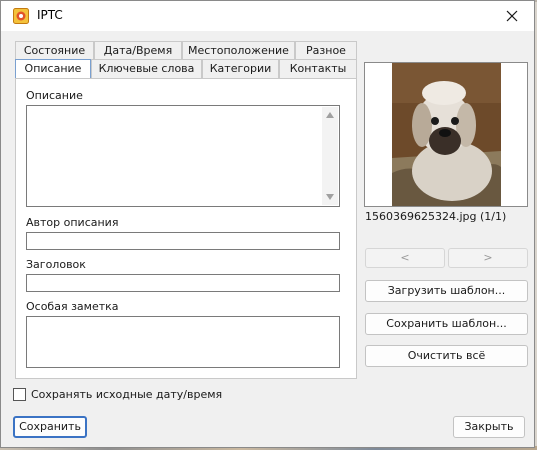  I want to click on save-button: Сохранить, so click(50, 427).